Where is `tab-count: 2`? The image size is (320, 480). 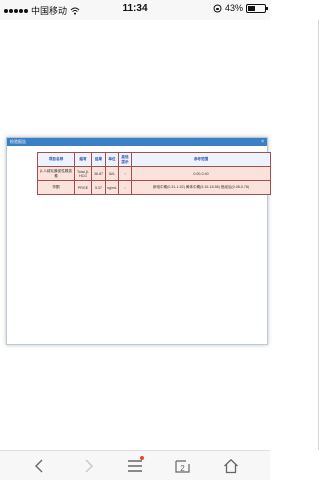 tab-count: 2 is located at coordinates (182, 468).